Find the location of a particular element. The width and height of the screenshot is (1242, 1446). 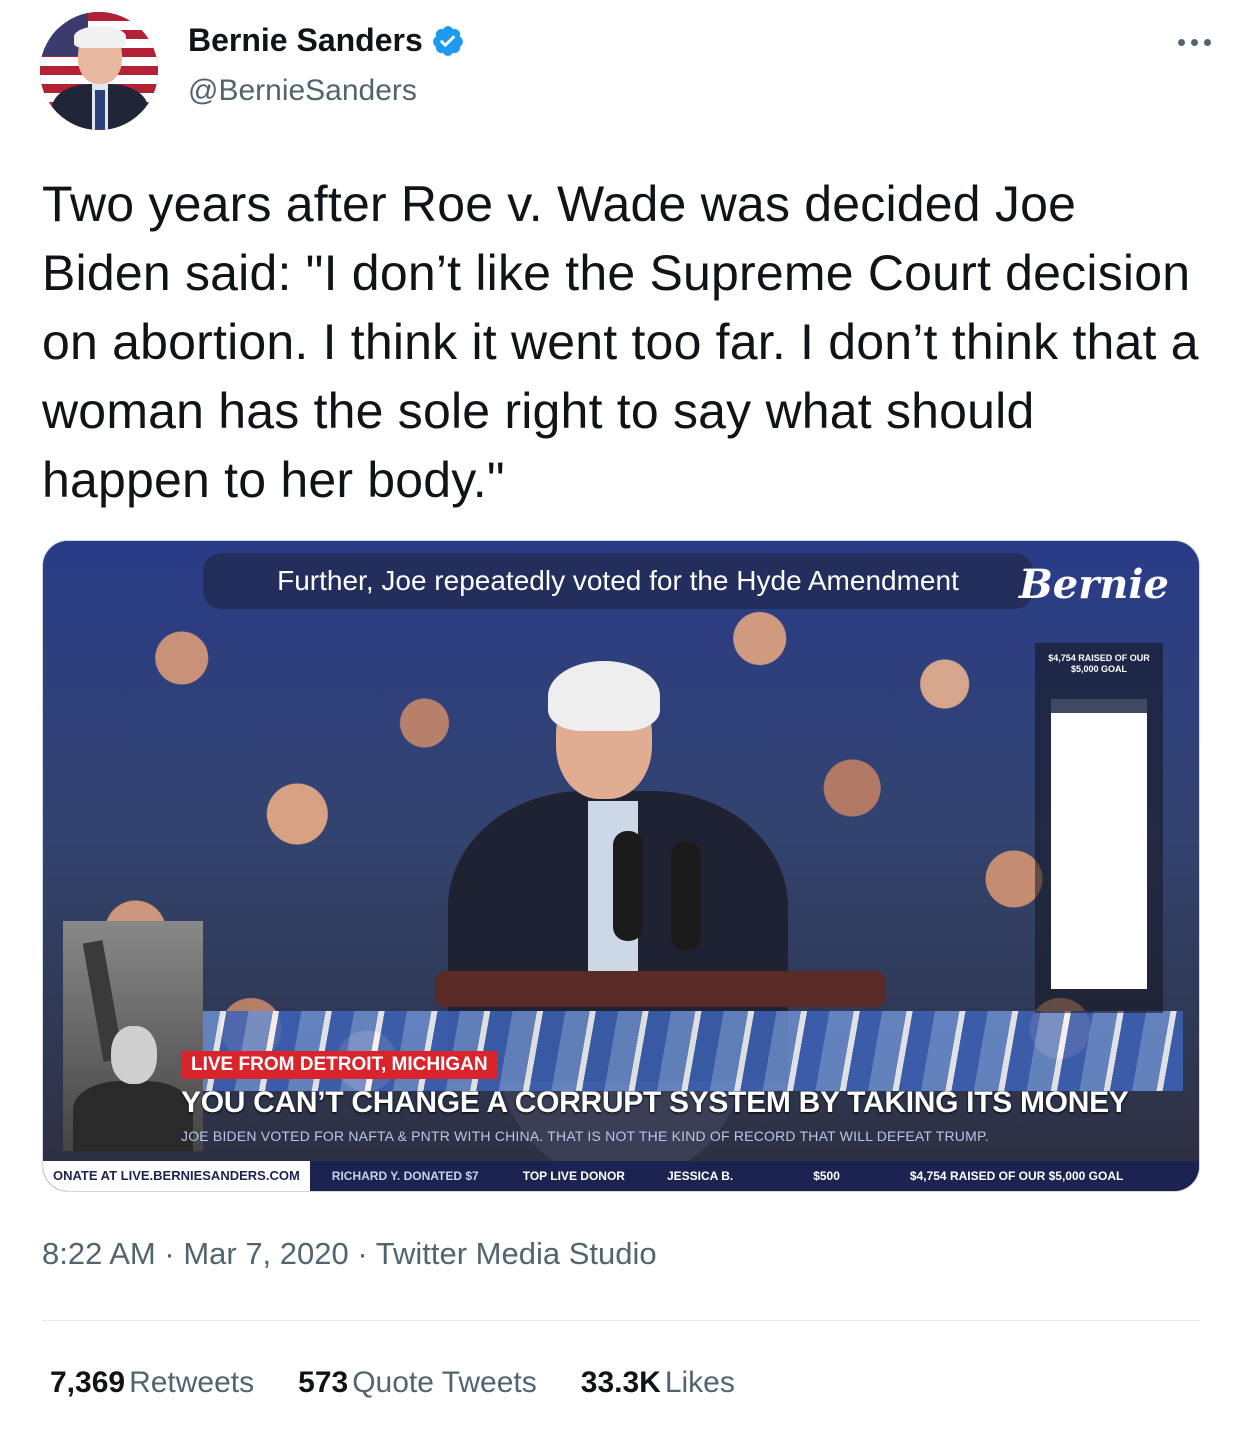

donor-message: RICHARD Y. DONATED $7 is located at coordinates (405, 1176).